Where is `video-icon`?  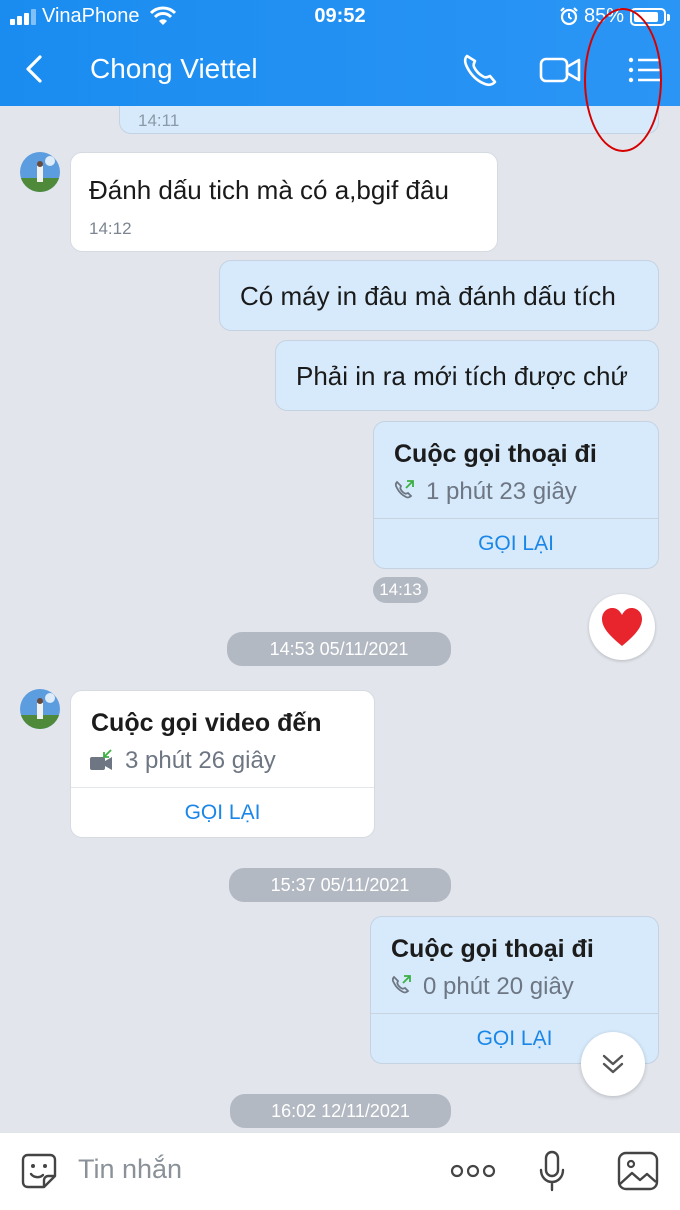 video-icon is located at coordinates (560, 70).